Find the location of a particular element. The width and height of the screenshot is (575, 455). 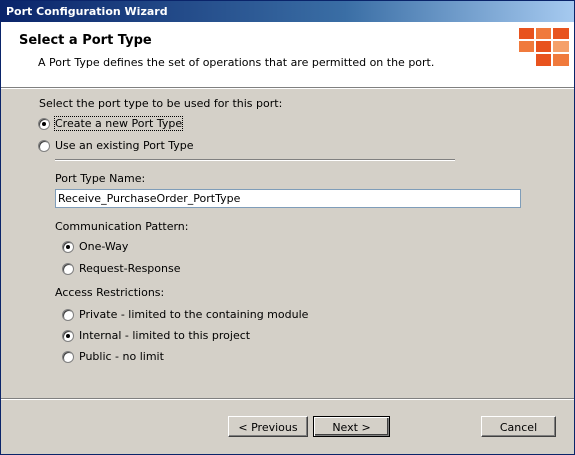

title-bar: Port Configuration Wizard is located at coordinates (287, 11).